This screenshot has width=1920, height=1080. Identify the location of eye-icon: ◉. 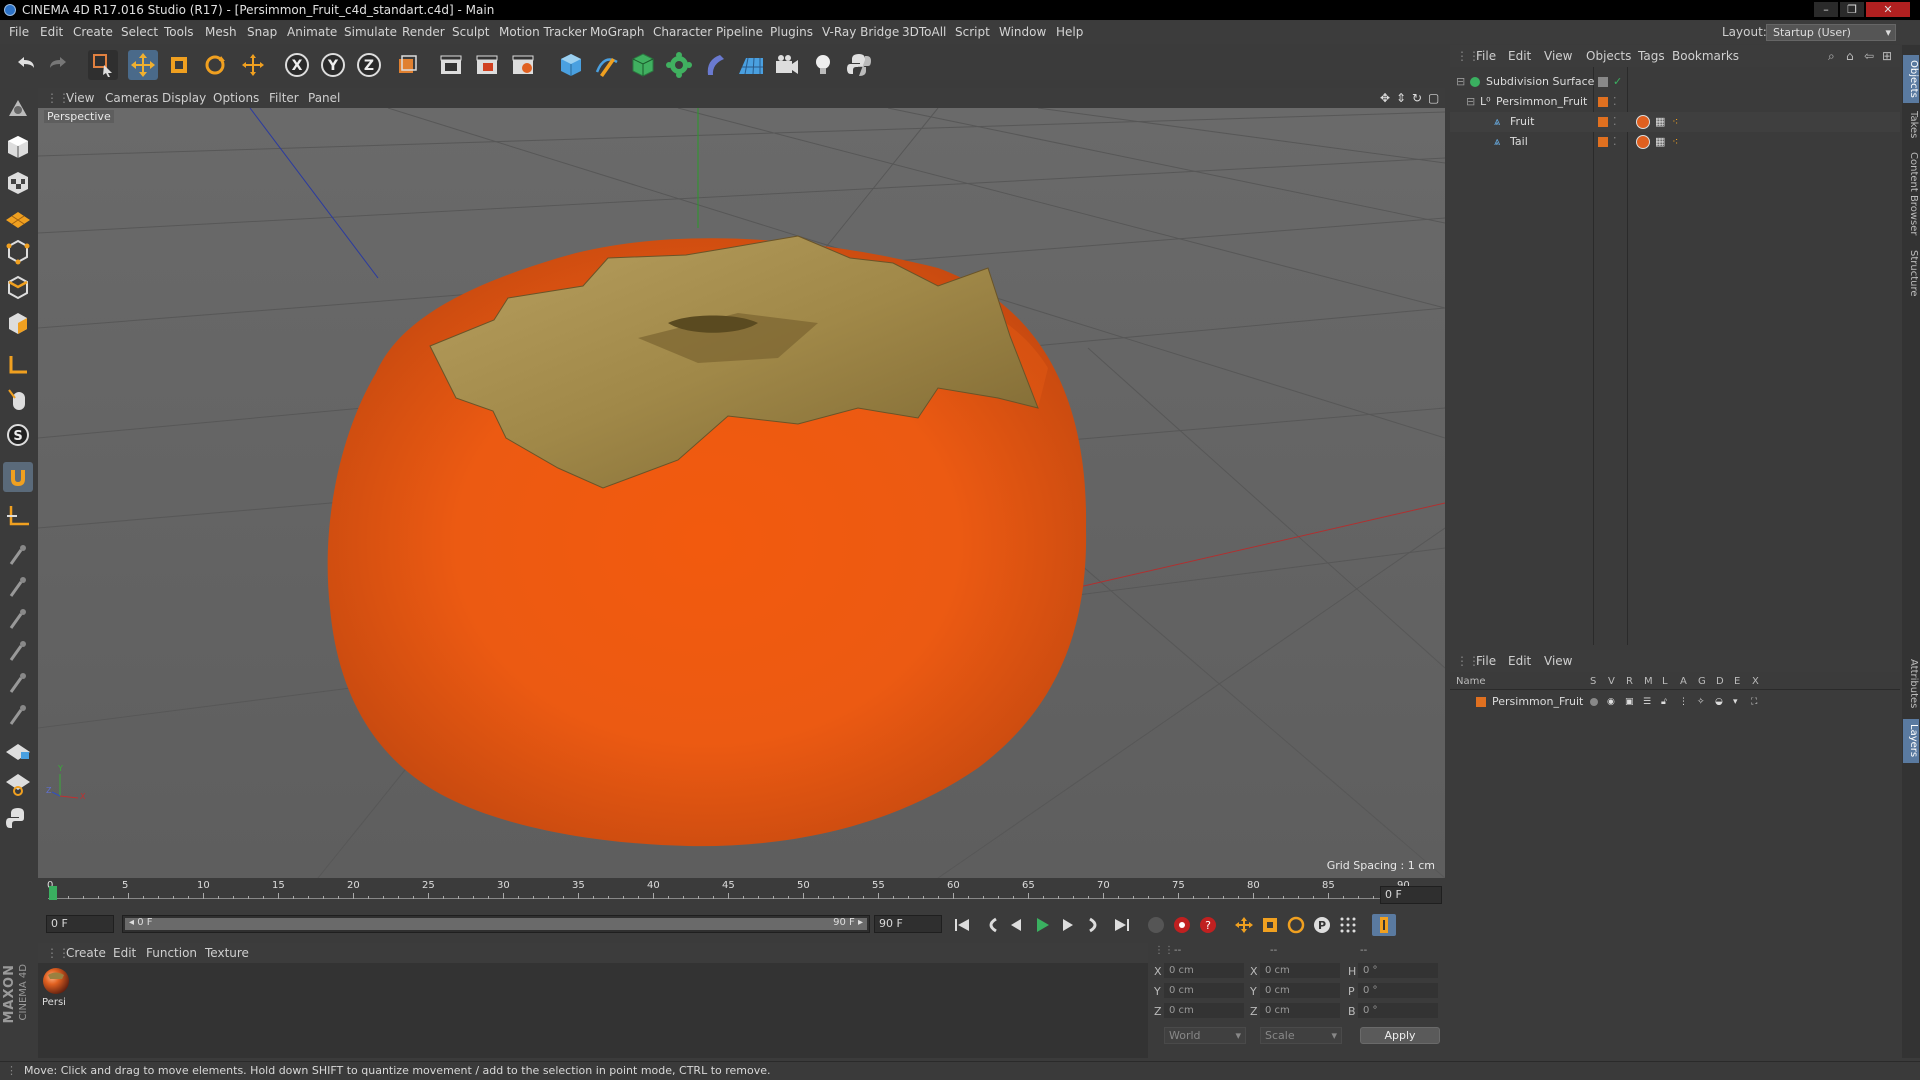
(1611, 702).